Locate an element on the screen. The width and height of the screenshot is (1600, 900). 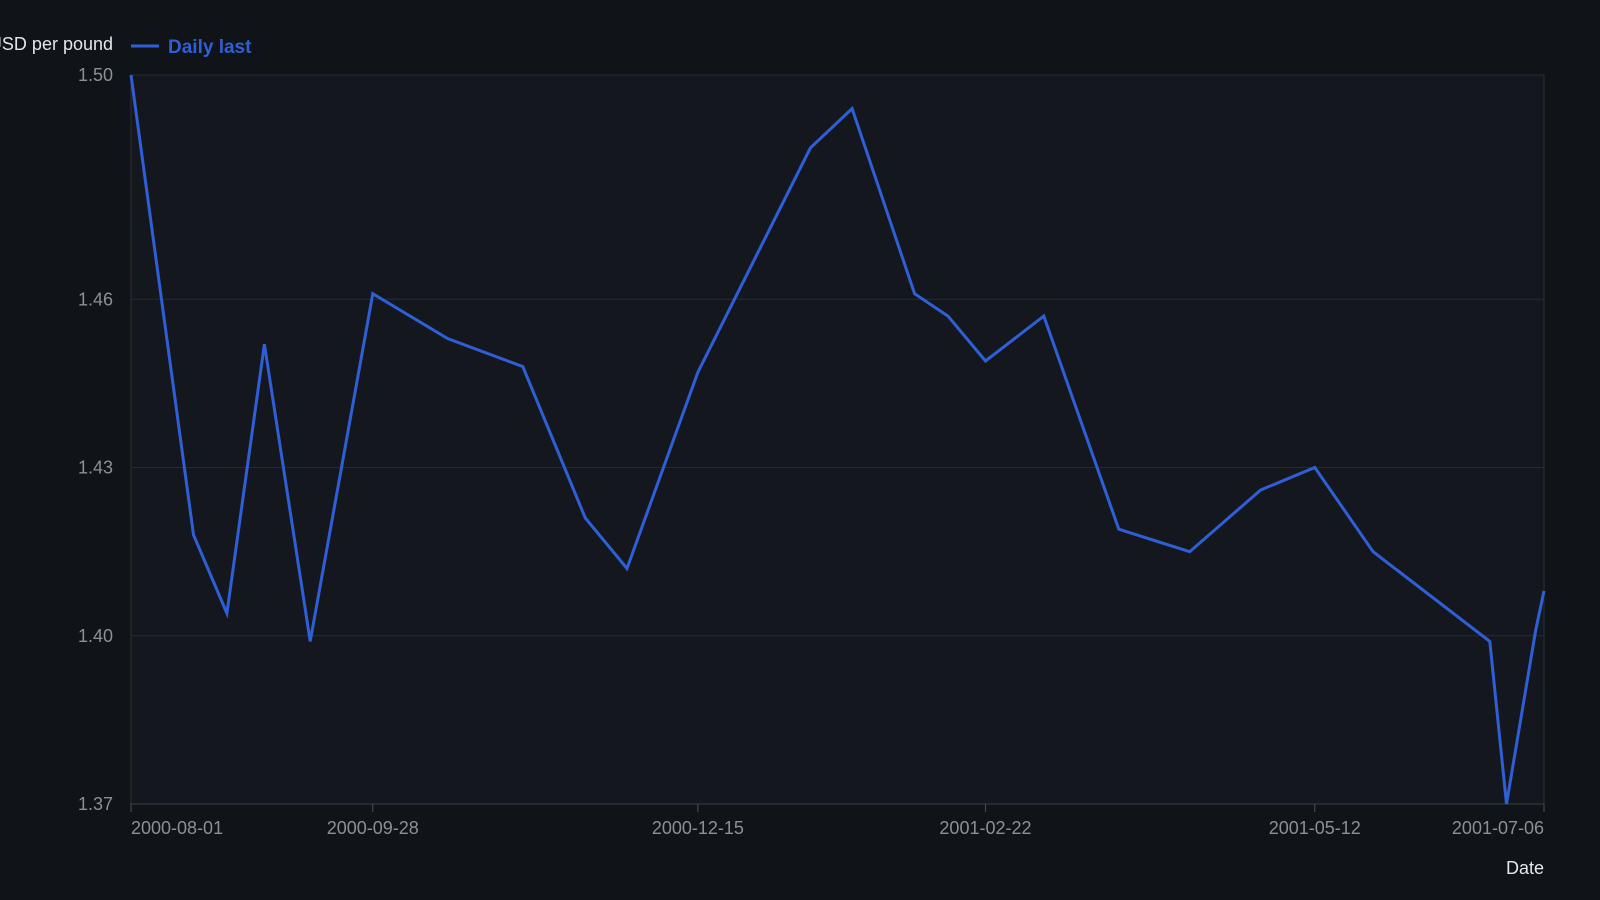
legend-label-daily-last: Daily last is located at coordinates (210, 47).